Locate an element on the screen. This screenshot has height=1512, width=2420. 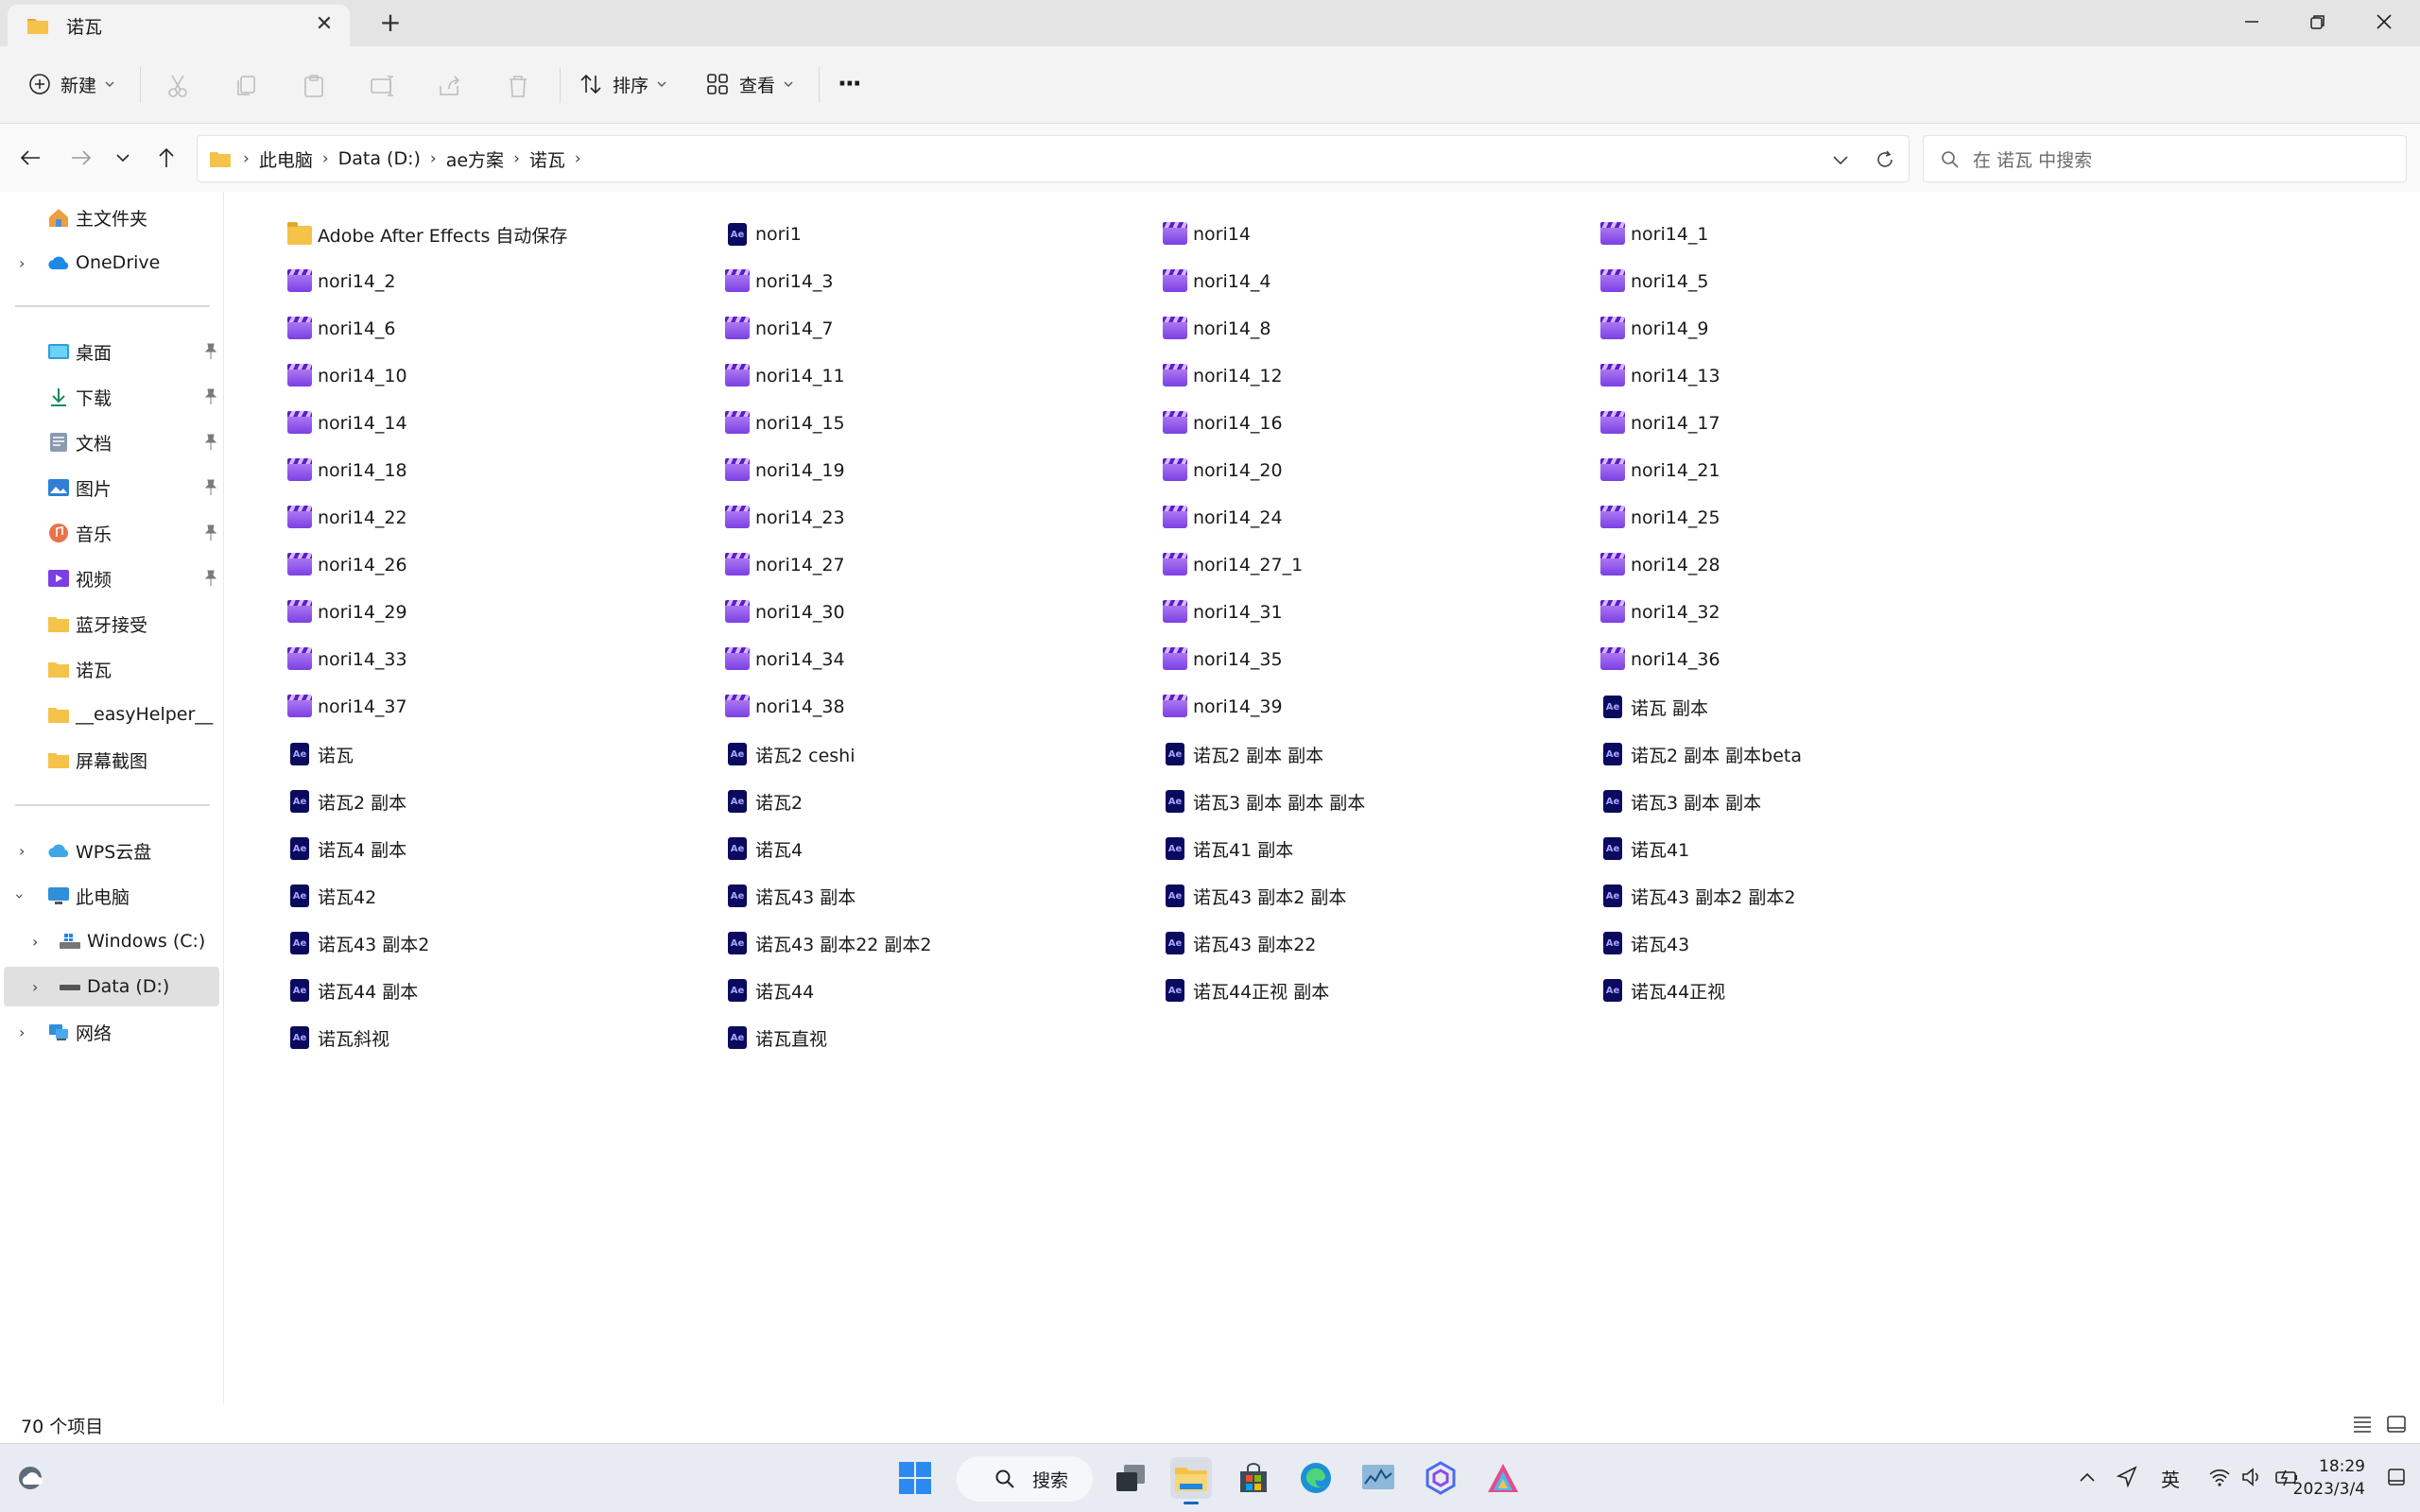
file-item: nori14_23 is located at coordinates (944, 517).